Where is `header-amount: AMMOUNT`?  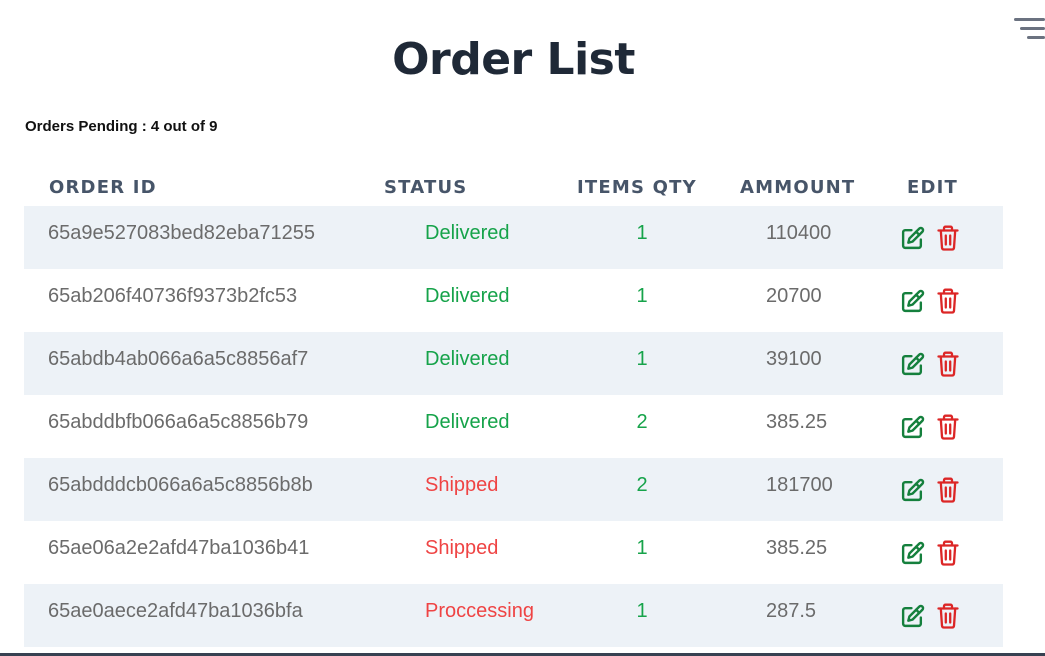
header-amount: AMMOUNT is located at coordinates (798, 187).